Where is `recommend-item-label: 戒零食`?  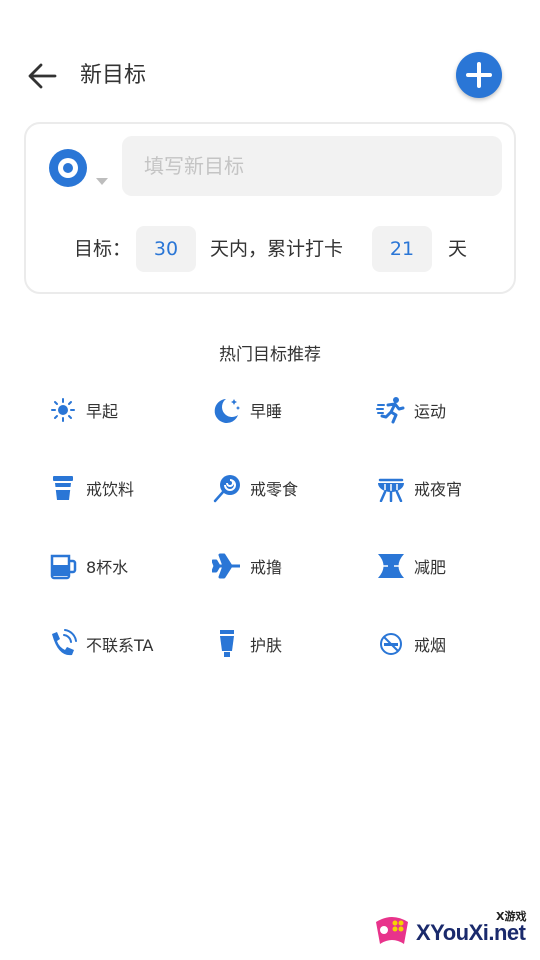
recommend-item-label: 戒零食 is located at coordinates (274, 489).